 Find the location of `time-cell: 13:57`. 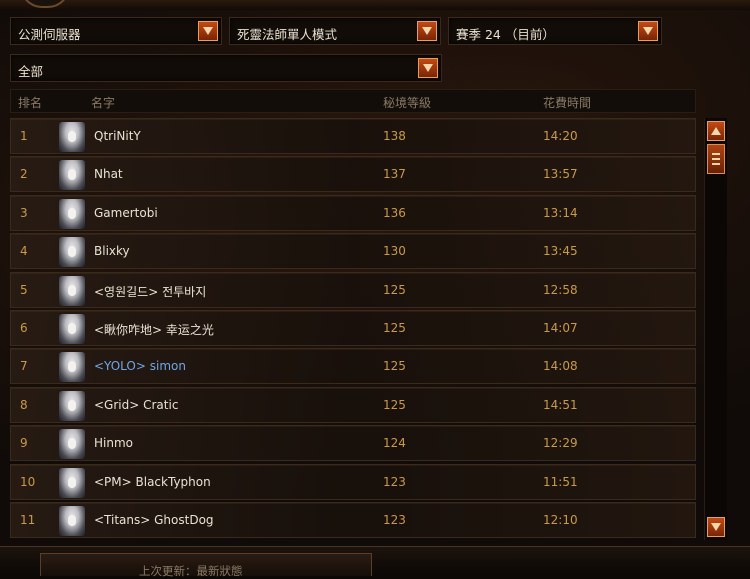

time-cell: 13:57 is located at coordinates (560, 174).